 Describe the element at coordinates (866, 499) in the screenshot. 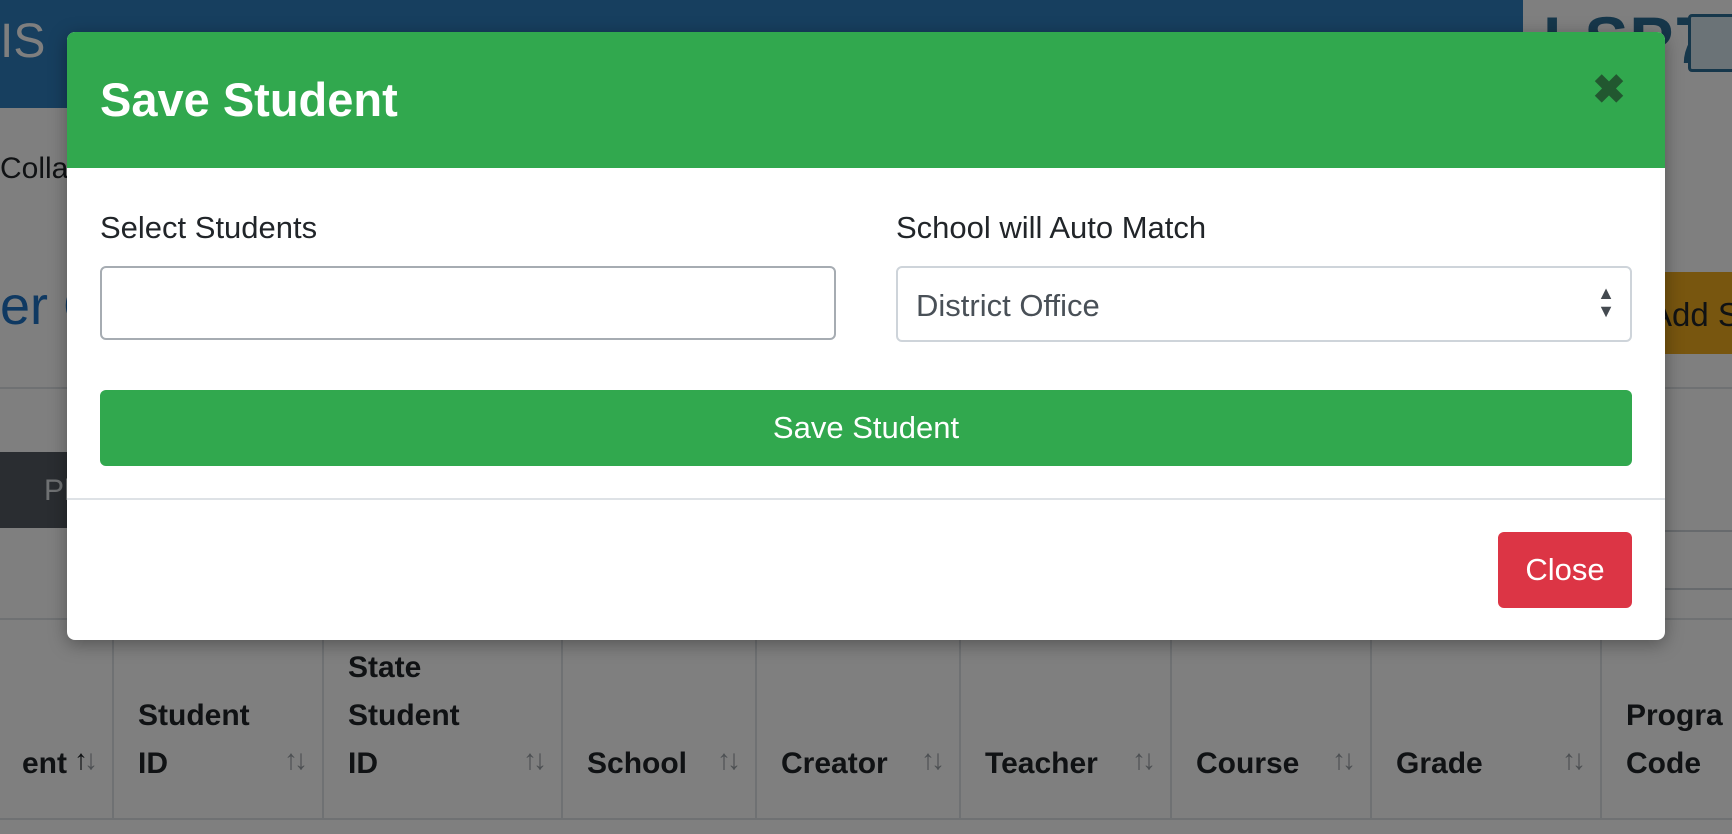

I see `modal-footer-divider` at that location.